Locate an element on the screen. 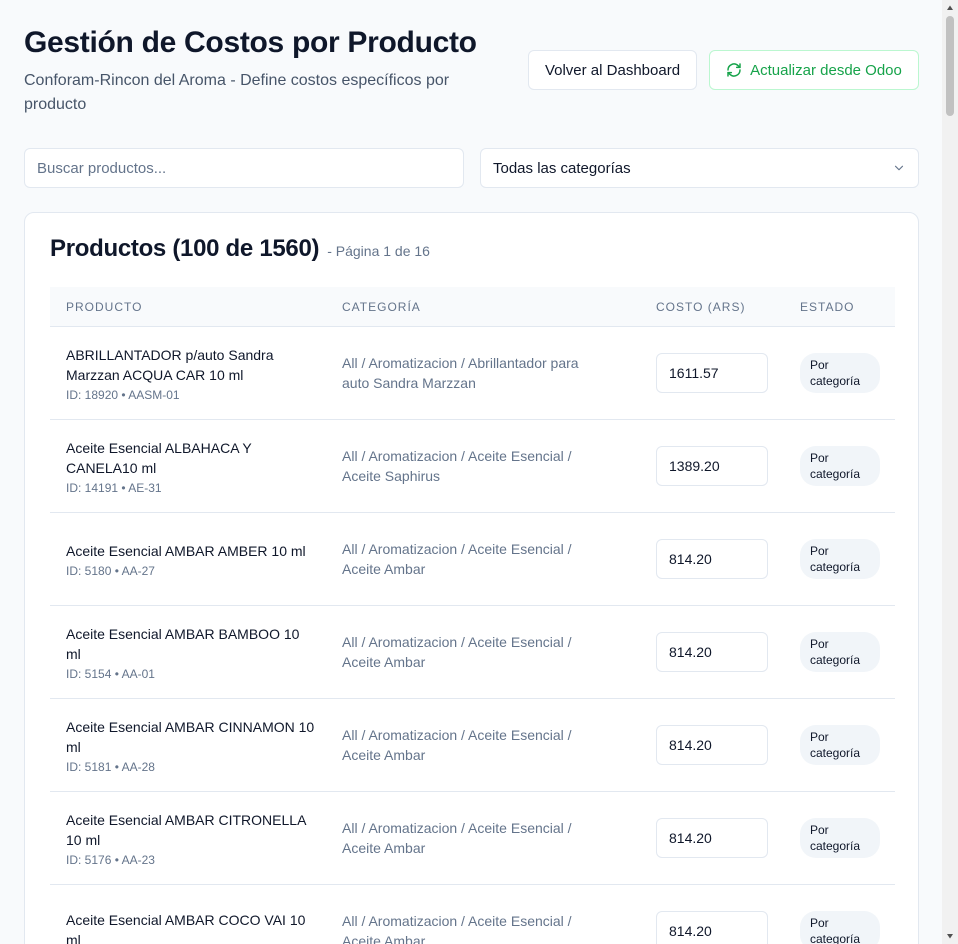  chevron-down-icon is located at coordinates (899, 168).